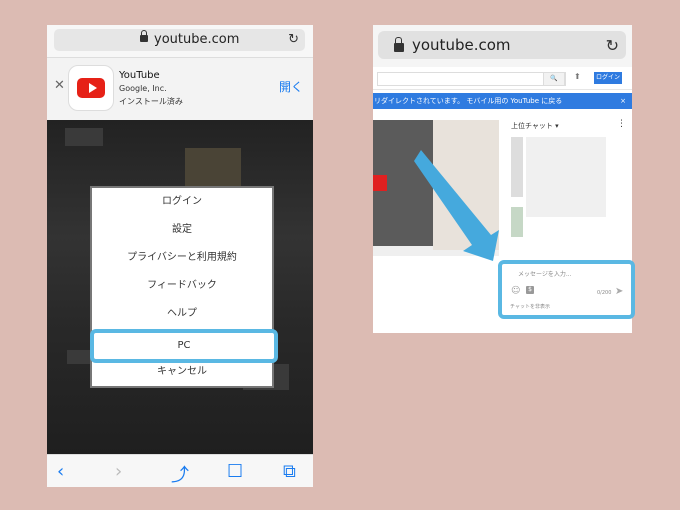  I want to click on app-status: インストール済み, so click(151, 101).